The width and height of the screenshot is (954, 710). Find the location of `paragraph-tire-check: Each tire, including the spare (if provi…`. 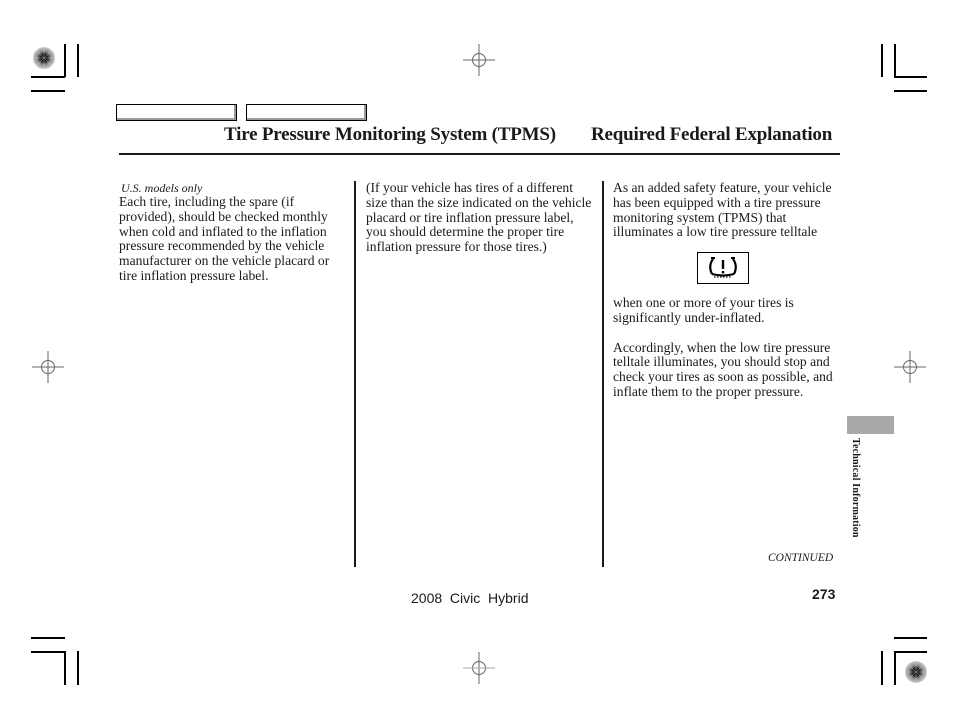

paragraph-tire-check: Each tire, including the spare (if provi… is located at coordinates (224, 238).